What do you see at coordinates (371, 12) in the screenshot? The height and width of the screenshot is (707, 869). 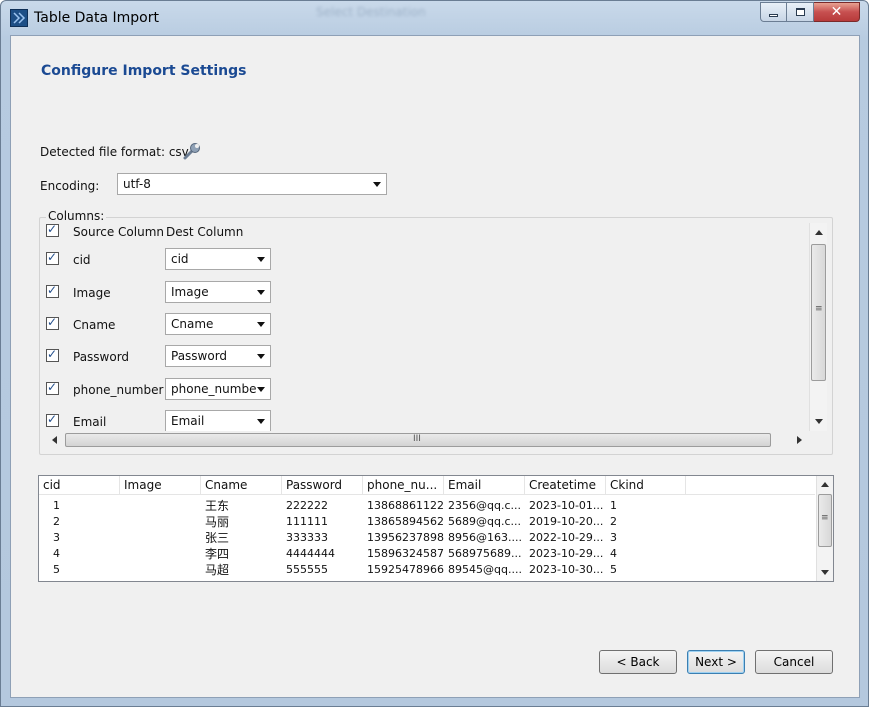 I see `background-window-title: Select Destination` at bounding box center [371, 12].